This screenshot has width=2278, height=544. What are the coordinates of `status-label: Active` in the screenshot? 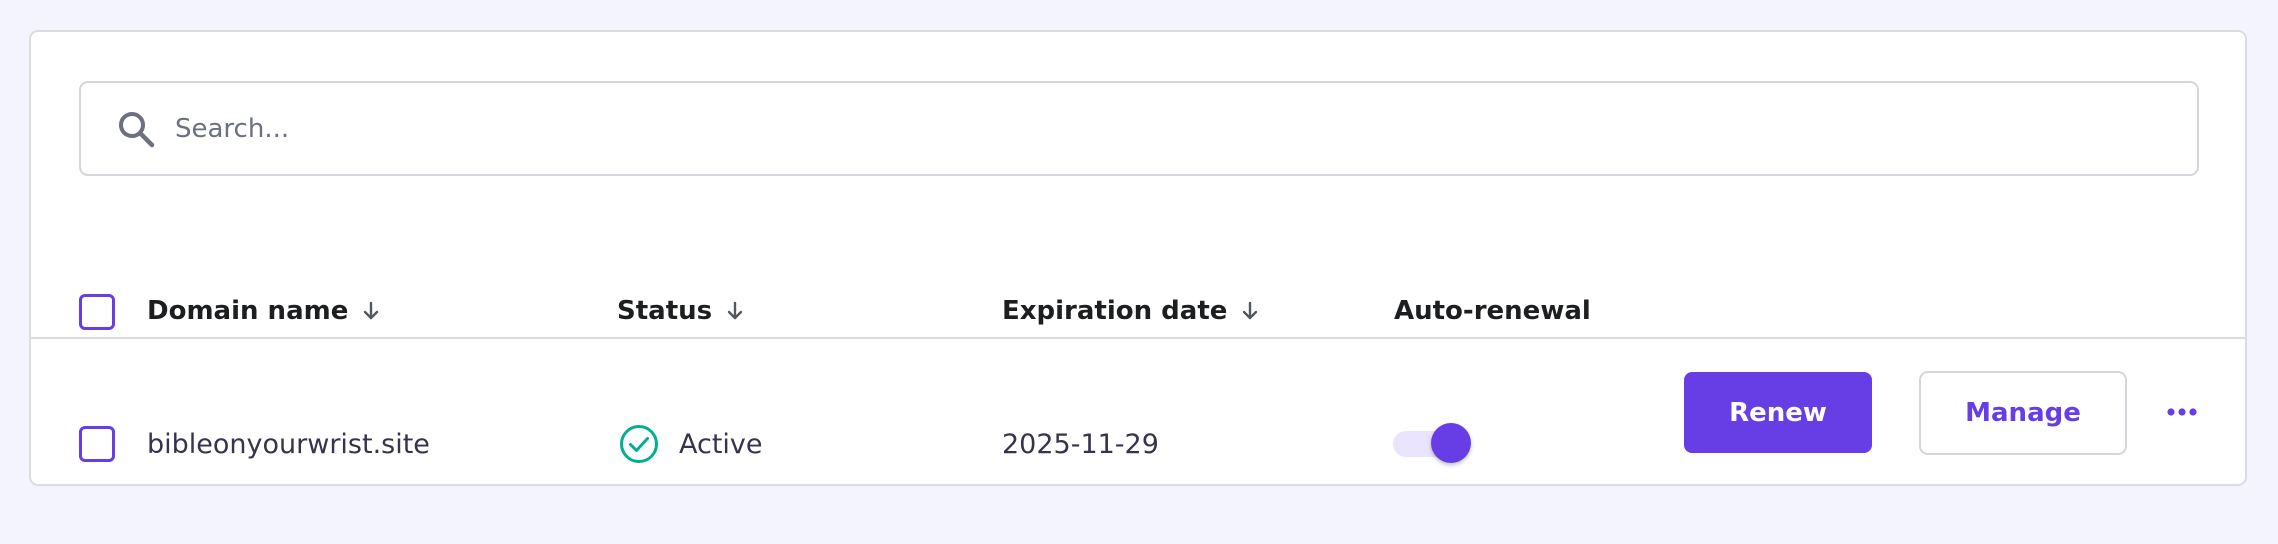 It's located at (721, 444).